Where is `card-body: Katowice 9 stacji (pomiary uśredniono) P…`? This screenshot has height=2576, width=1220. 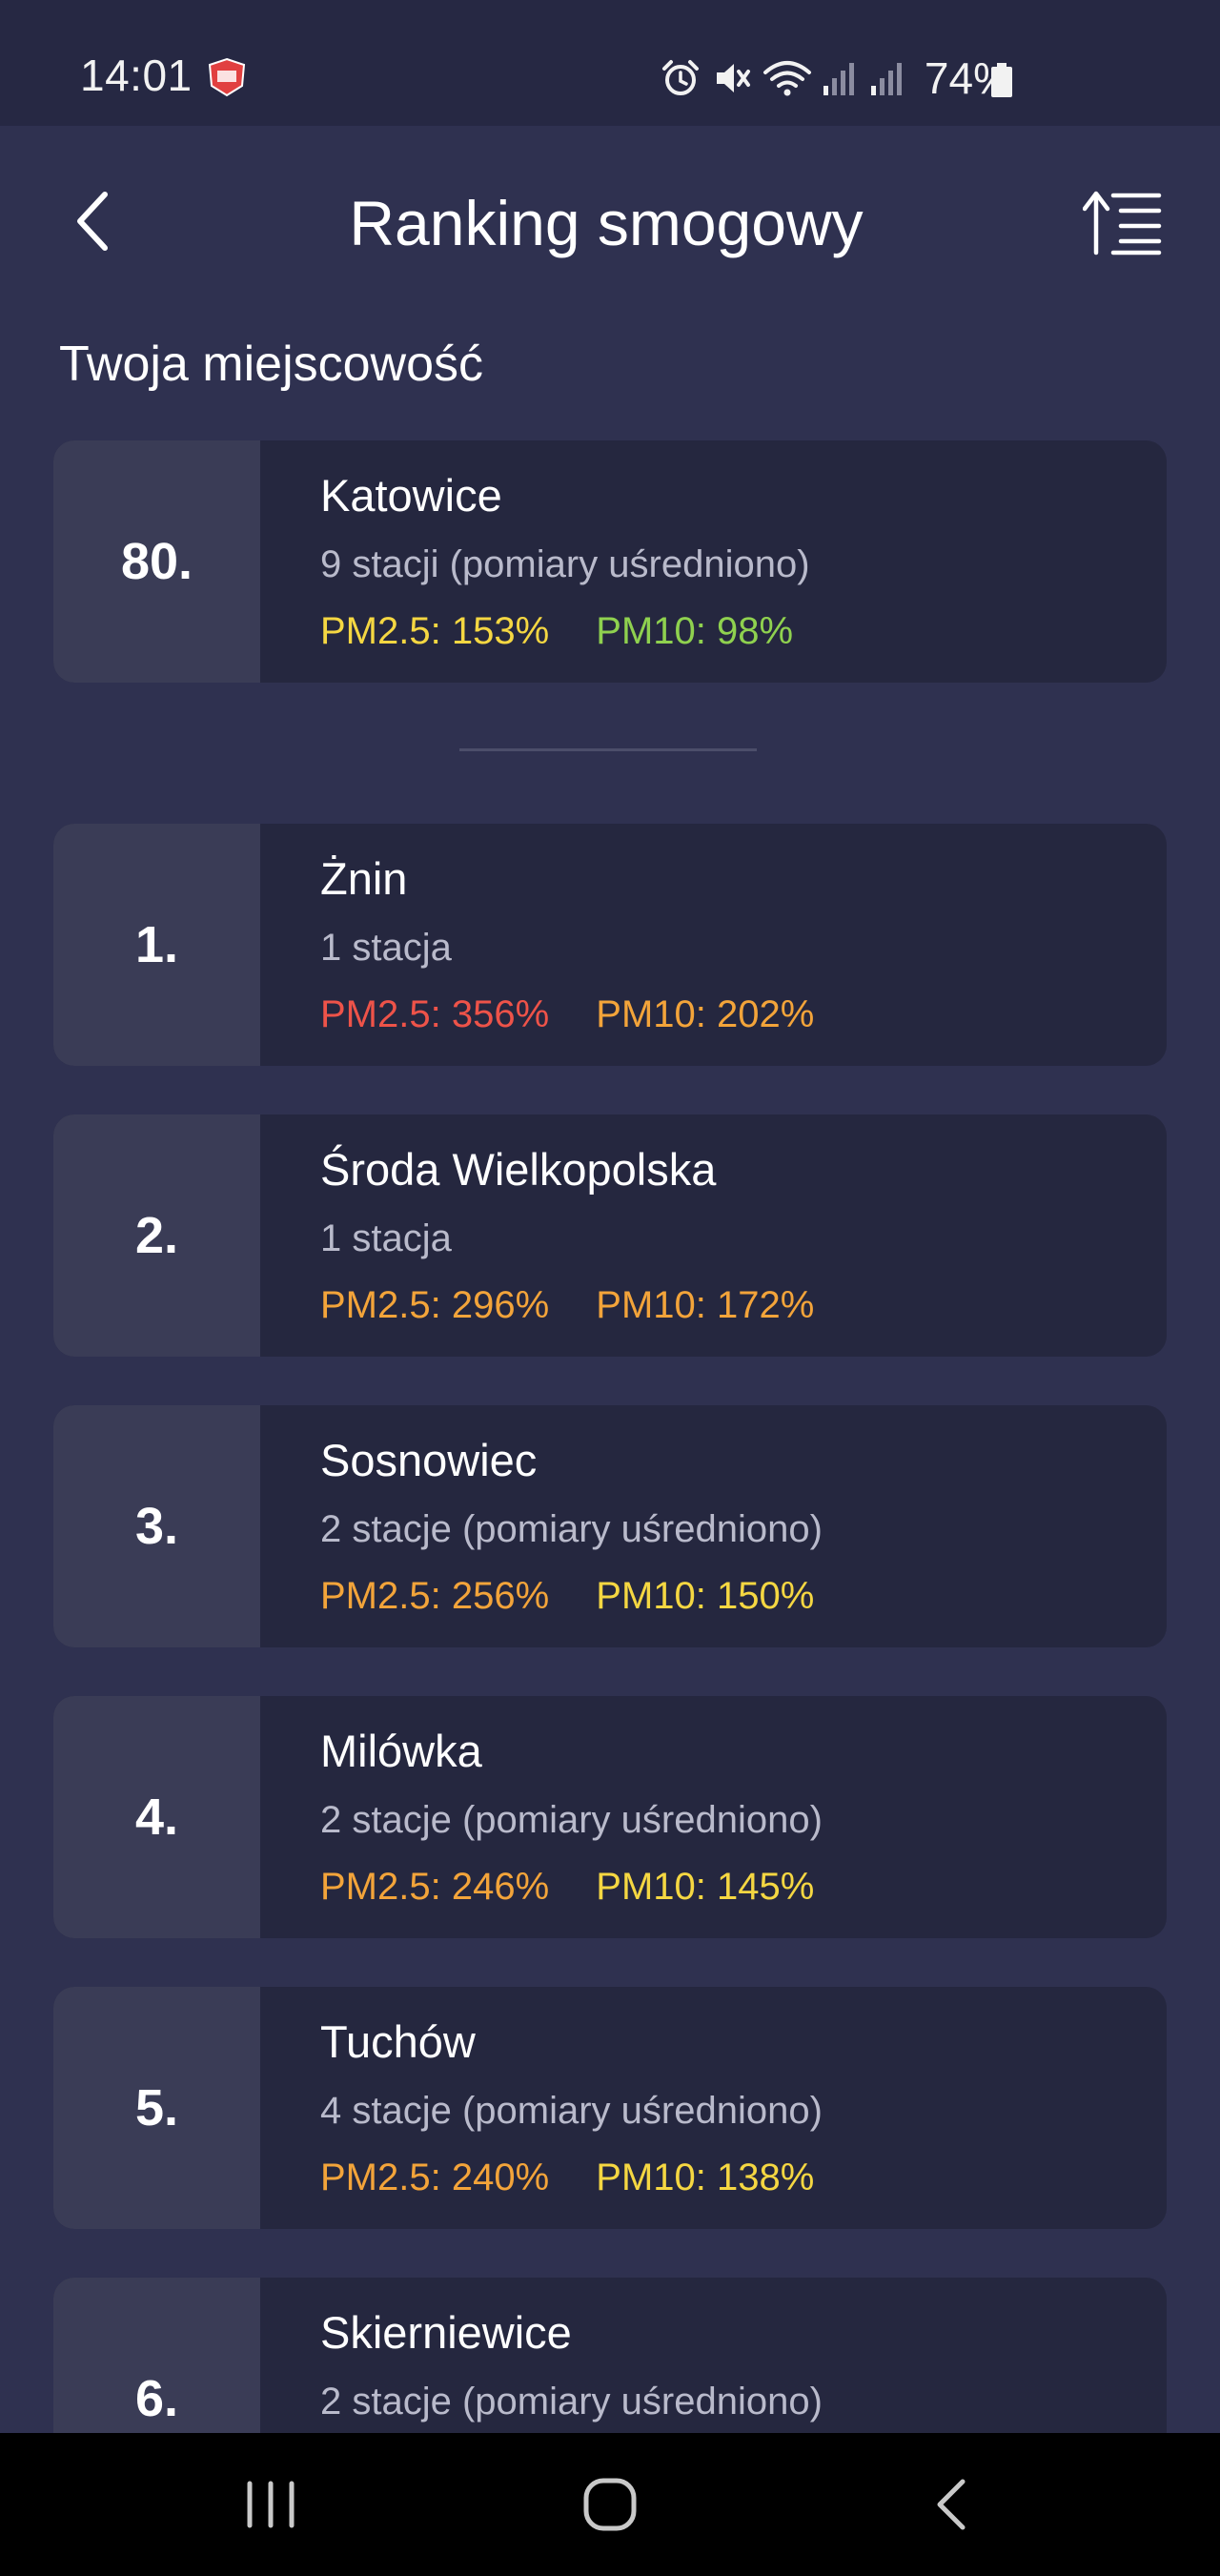
card-body: Katowice 9 stacji (pomiary uśredniono) P… is located at coordinates (734, 562).